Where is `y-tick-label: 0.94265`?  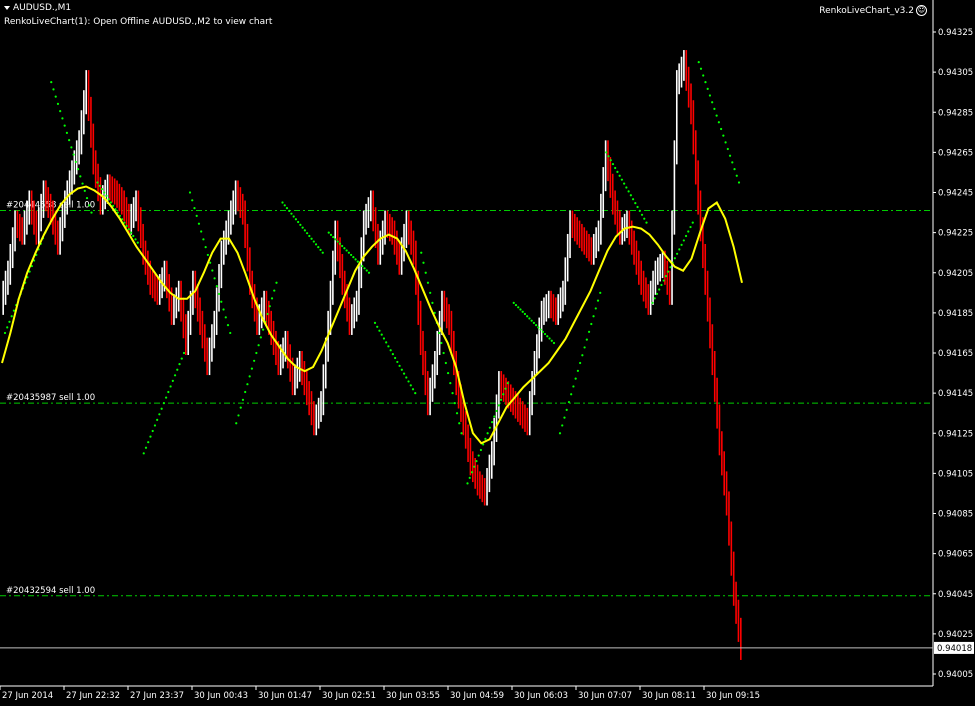 y-tick-label: 0.94265 is located at coordinates (955, 153).